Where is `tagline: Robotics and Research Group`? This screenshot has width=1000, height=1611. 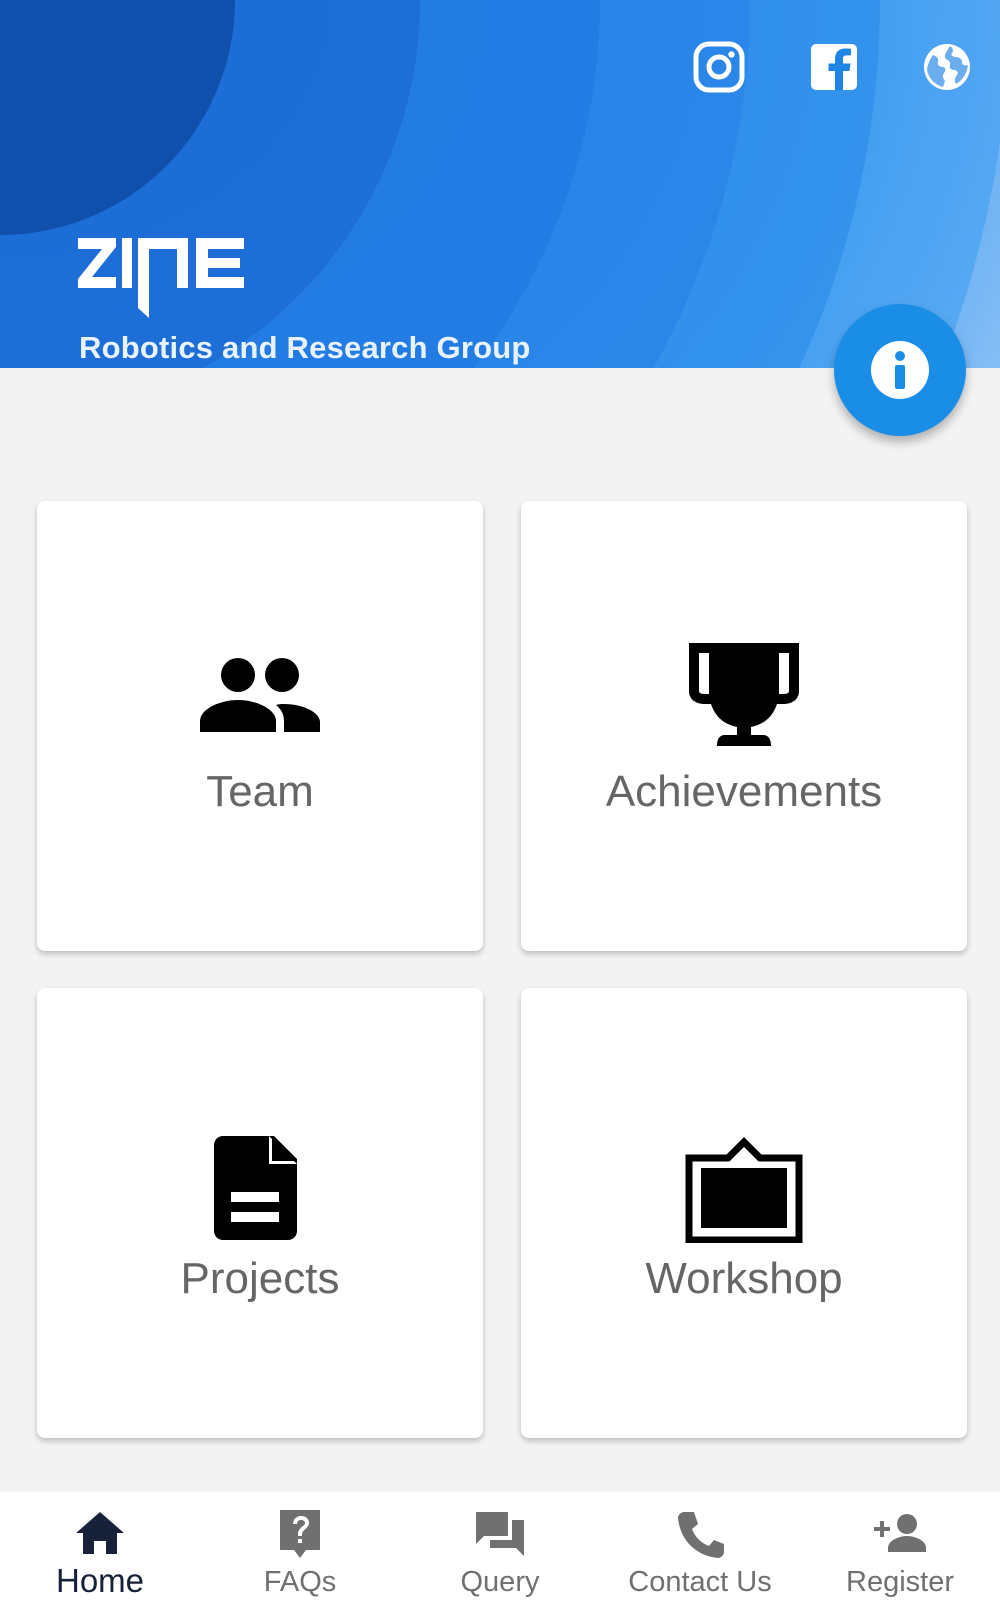 tagline: Robotics and Research Group is located at coordinates (305, 347).